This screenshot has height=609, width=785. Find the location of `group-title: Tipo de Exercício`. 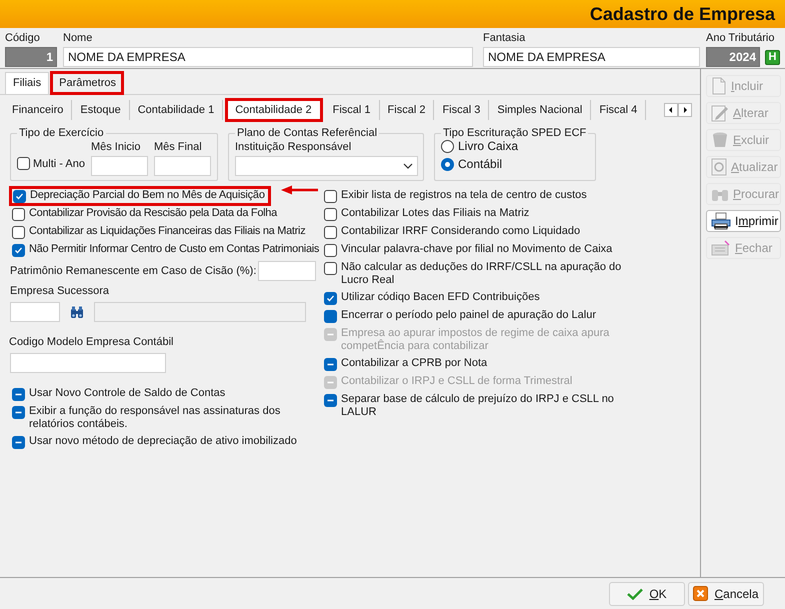

group-title: Tipo de Exercício is located at coordinates (61, 133).